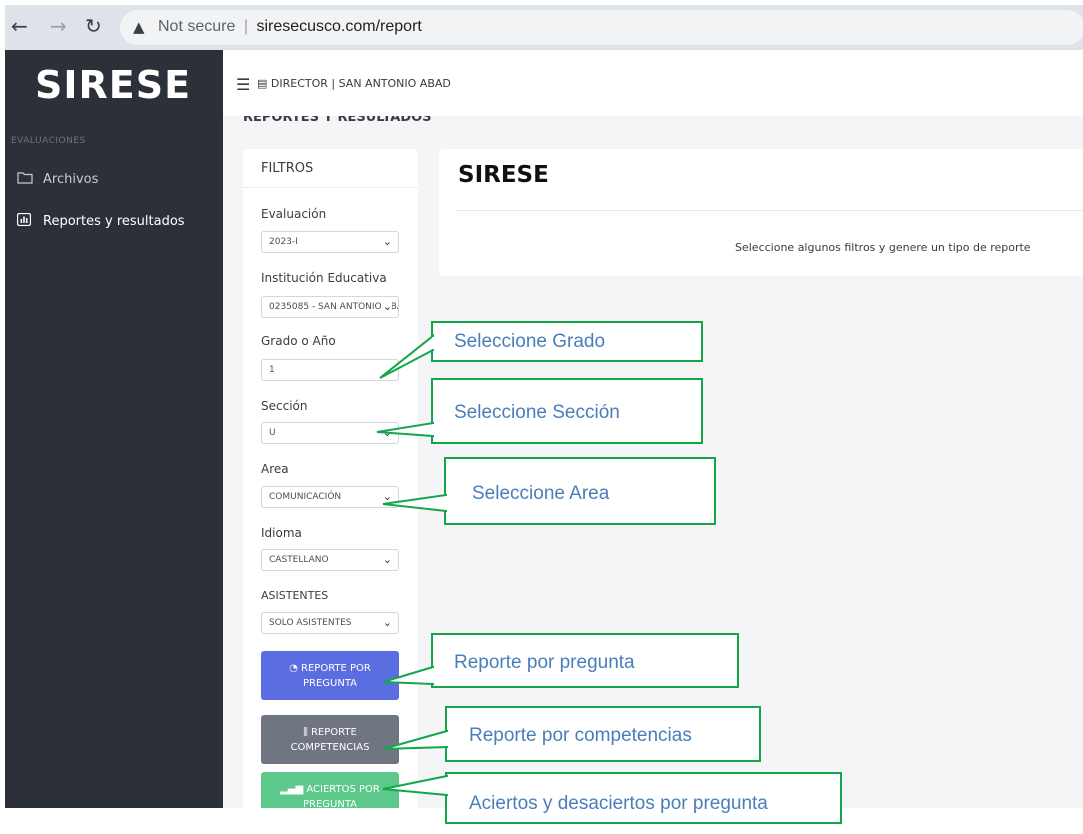 The width and height of the screenshot is (1083, 834). Describe the element at coordinates (330, 242) in the screenshot. I see `evaluacion-select: 2023-I ⌄` at that location.